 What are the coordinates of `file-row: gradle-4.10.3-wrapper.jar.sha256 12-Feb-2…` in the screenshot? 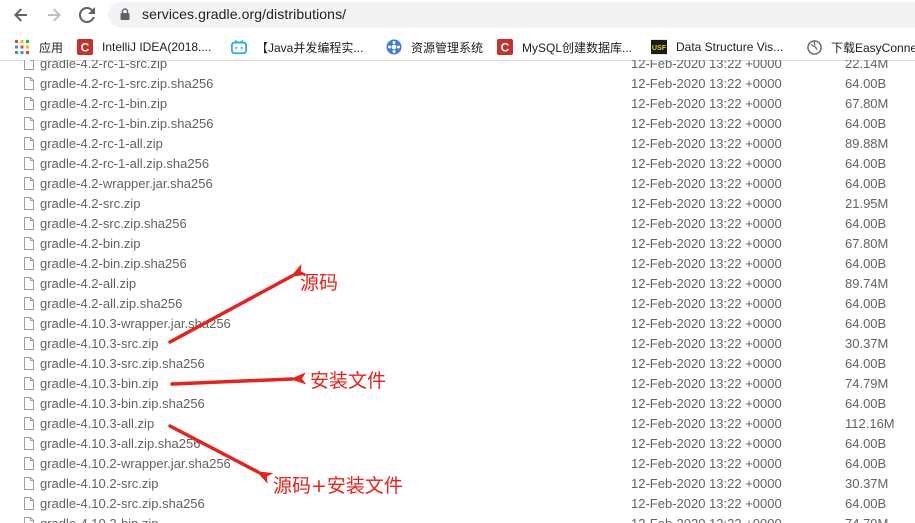 It's located at (457, 324).